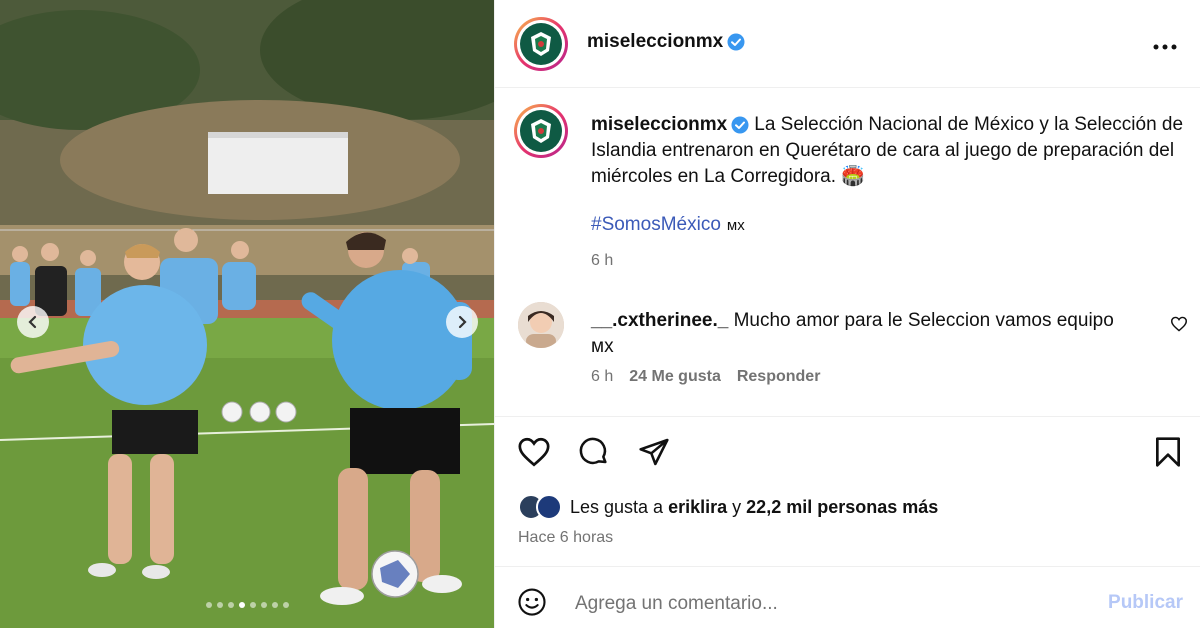  I want to click on post-timestamp: Hace 6 horas, so click(565, 538).